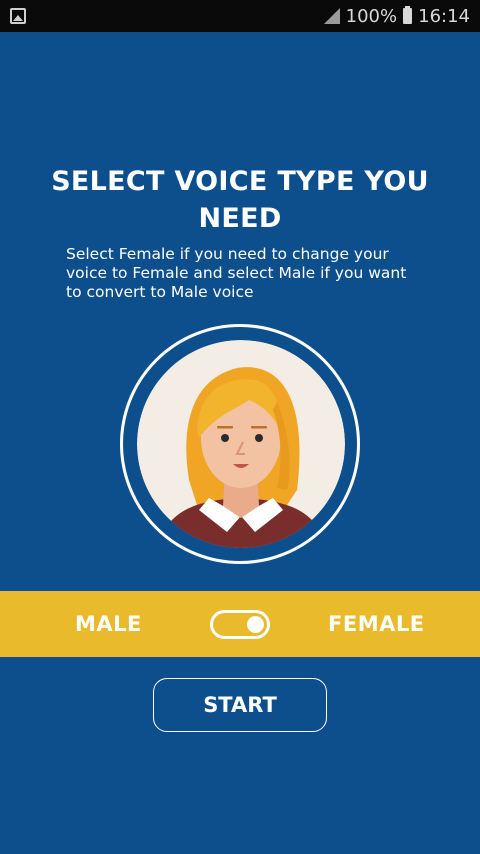 The height and width of the screenshot is (854, 480). I want to click on status-bar: 100% 16:14, so click(240, 16).